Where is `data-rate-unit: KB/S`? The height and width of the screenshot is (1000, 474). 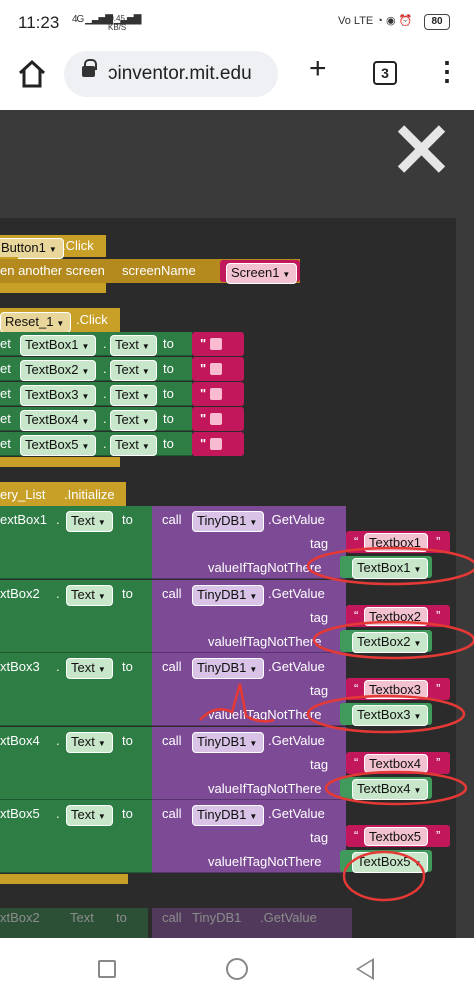
data-rate-unit: KB/S is located at coordinates (117, 27).